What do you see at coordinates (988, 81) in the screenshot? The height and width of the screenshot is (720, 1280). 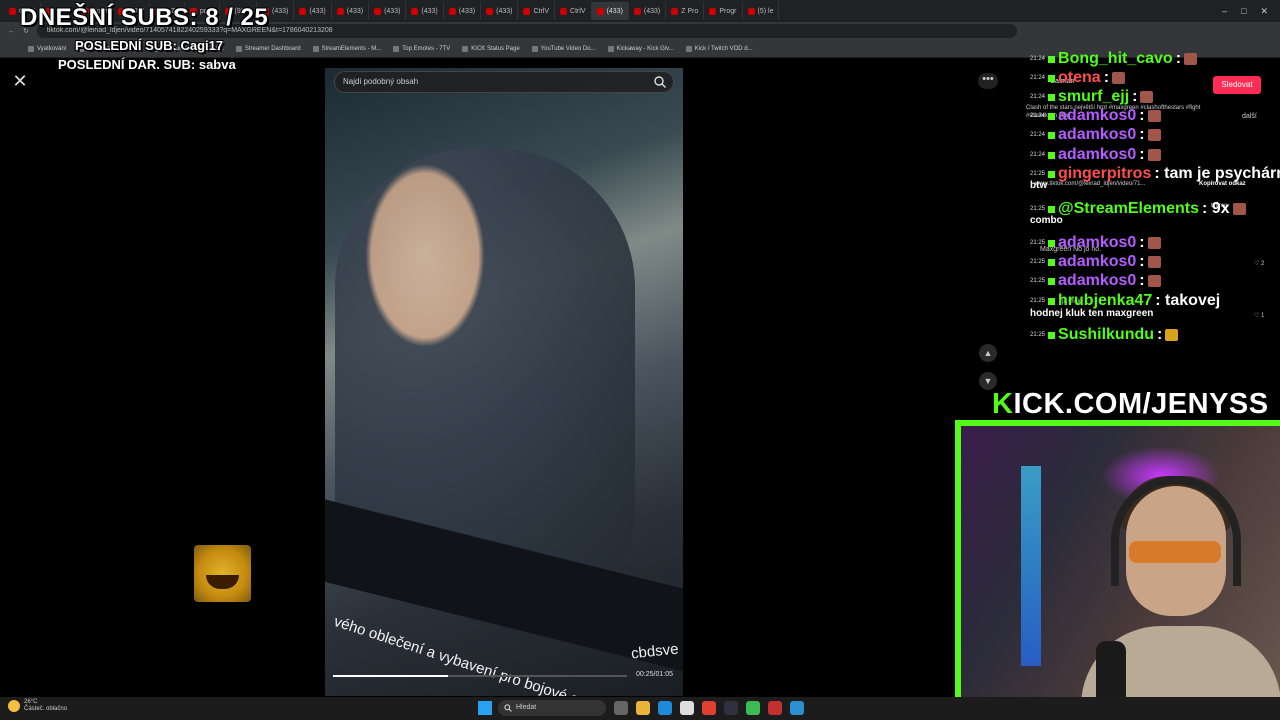 I see `more-options-icon: •••` at bounding box center [988, 81].